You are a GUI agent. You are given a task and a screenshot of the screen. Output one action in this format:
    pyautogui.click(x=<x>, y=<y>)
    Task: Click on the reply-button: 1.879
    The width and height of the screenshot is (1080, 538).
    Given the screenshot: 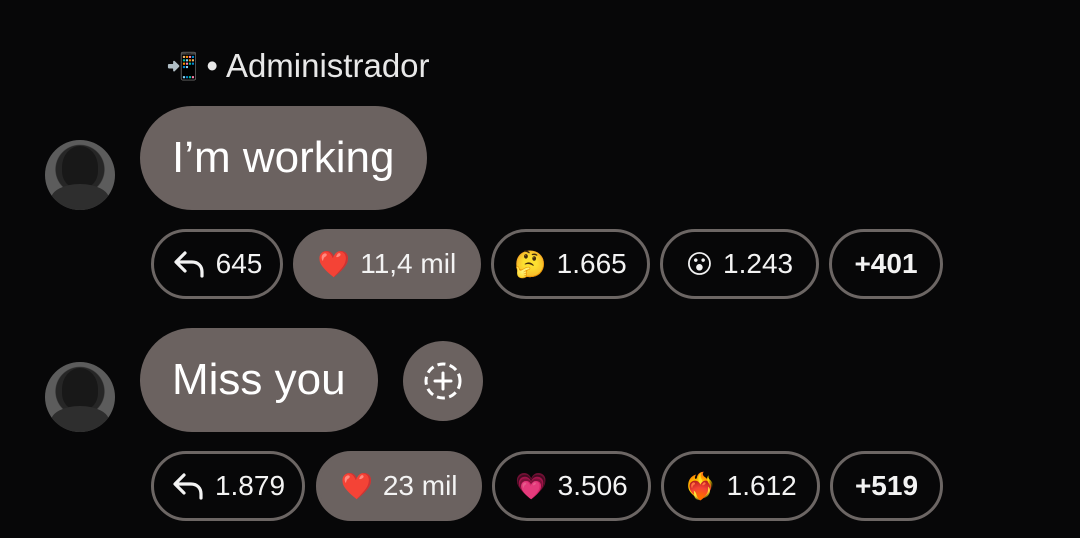 What is the action you would take?
    pyautogui.click(x=228, y=486)
    